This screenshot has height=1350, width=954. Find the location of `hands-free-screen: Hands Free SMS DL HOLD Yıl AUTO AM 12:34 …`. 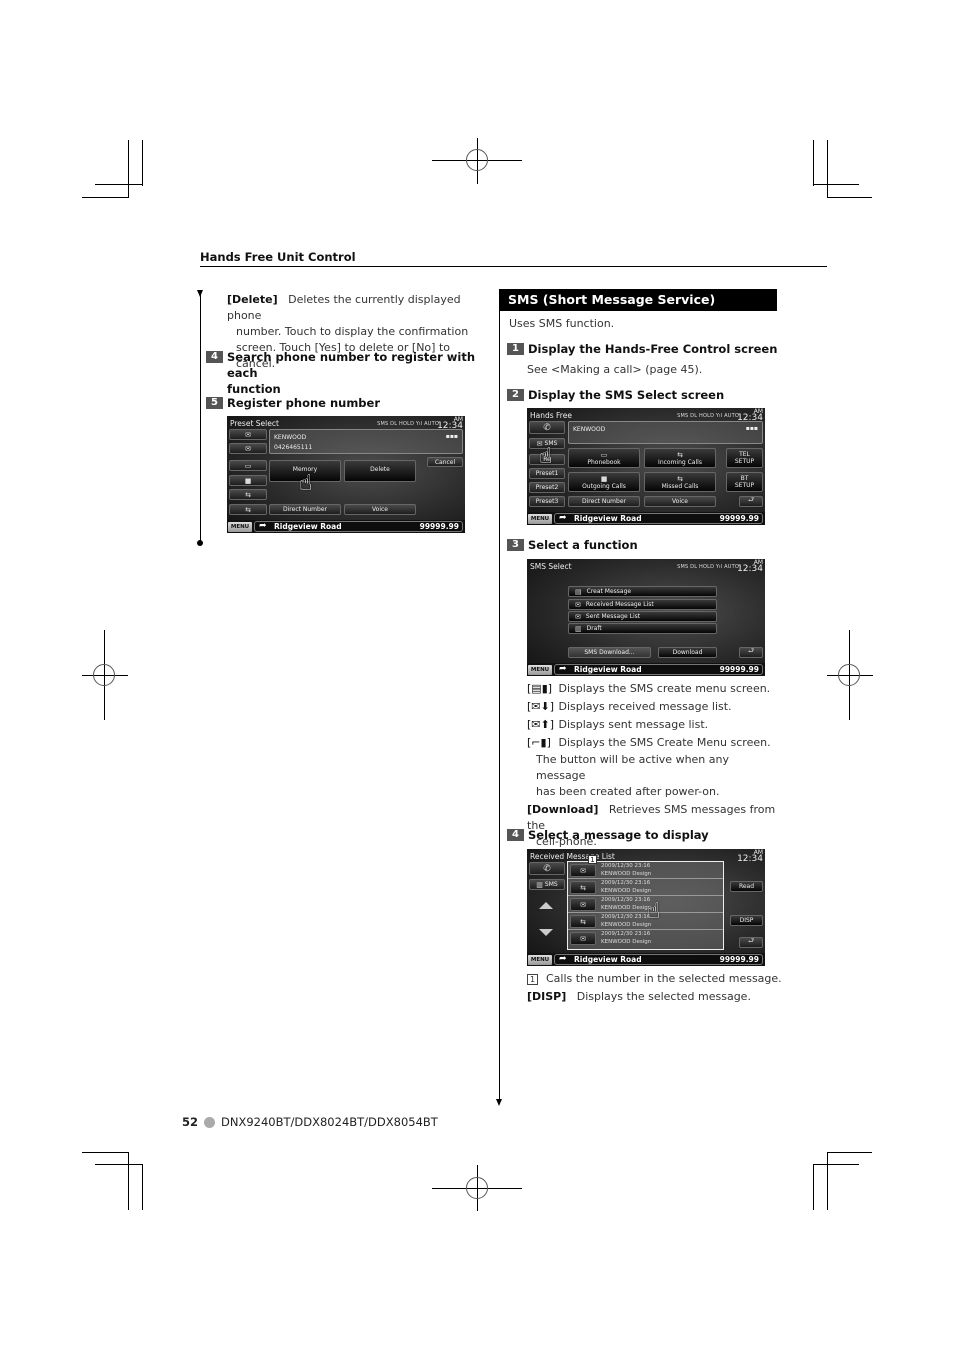

hands-free-screen: Hands Free SMS DL HOLD Yıl AUTO AM 12:34 … is located at coordinates (646, 466).